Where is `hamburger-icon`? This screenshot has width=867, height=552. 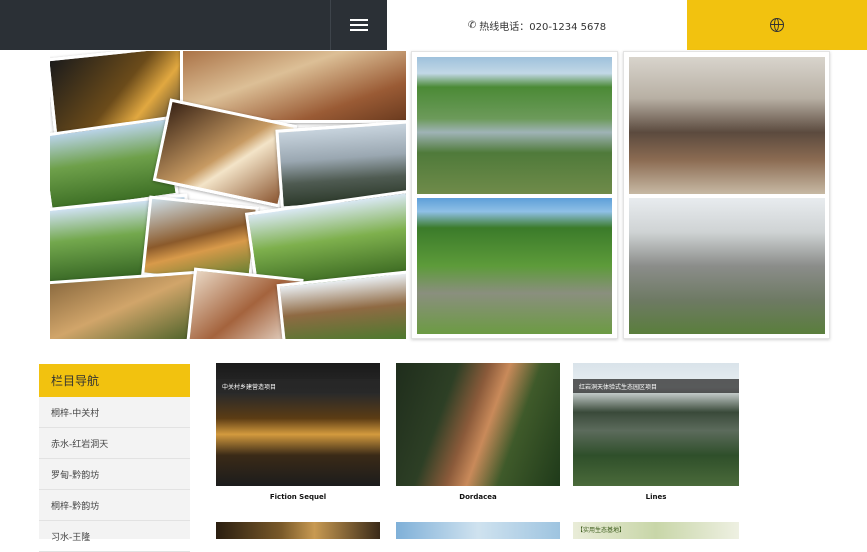 hamburger-icon is located at coordinates (359, 25).